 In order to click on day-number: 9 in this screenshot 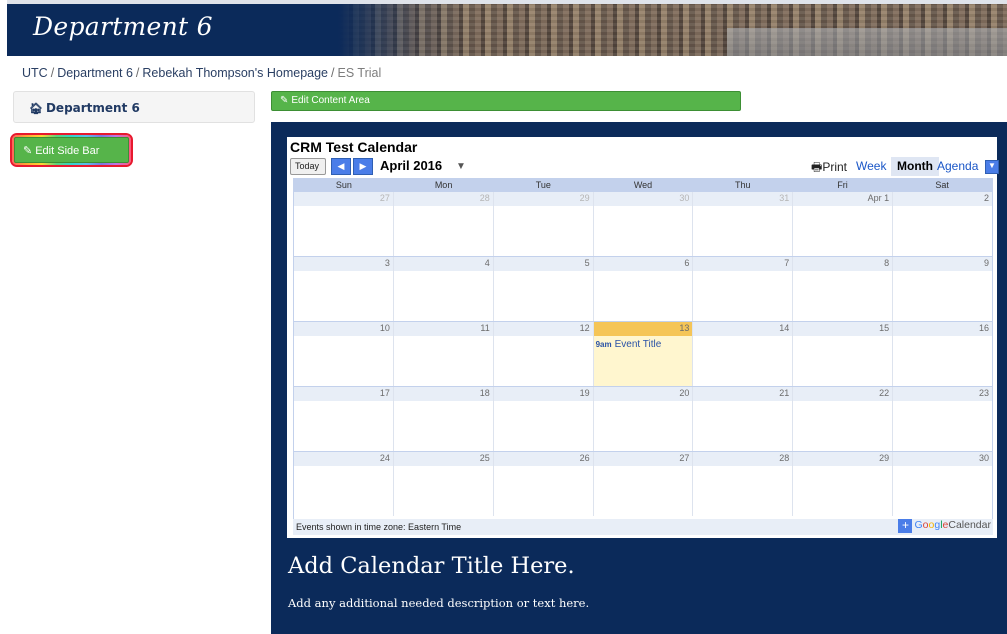, I will do `click(987, 263)`.